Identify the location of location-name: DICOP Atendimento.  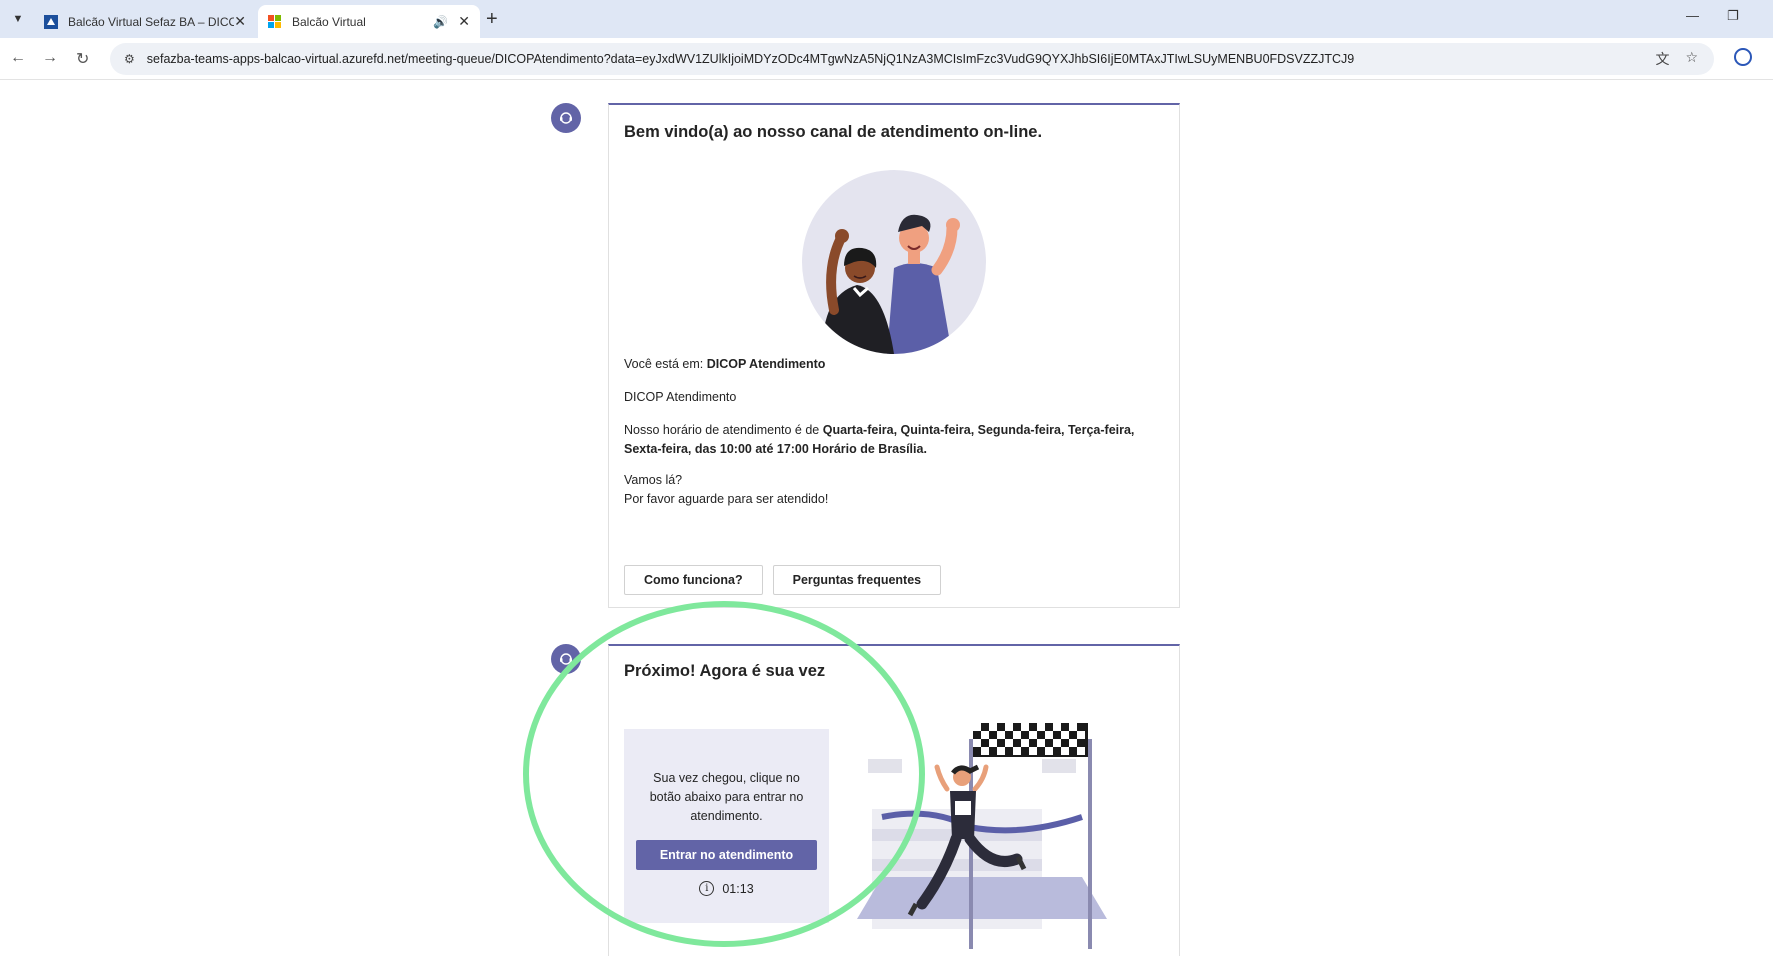
(766, 364).